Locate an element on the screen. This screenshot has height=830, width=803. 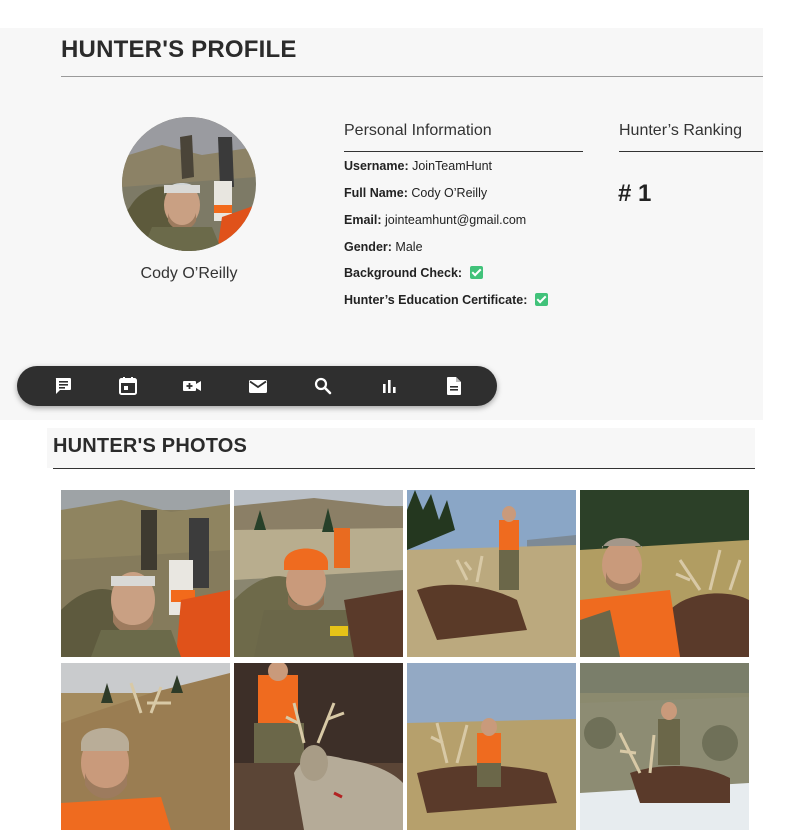
info-label: Hunter’s Education Certificate: is located at coordinates (436, 300).